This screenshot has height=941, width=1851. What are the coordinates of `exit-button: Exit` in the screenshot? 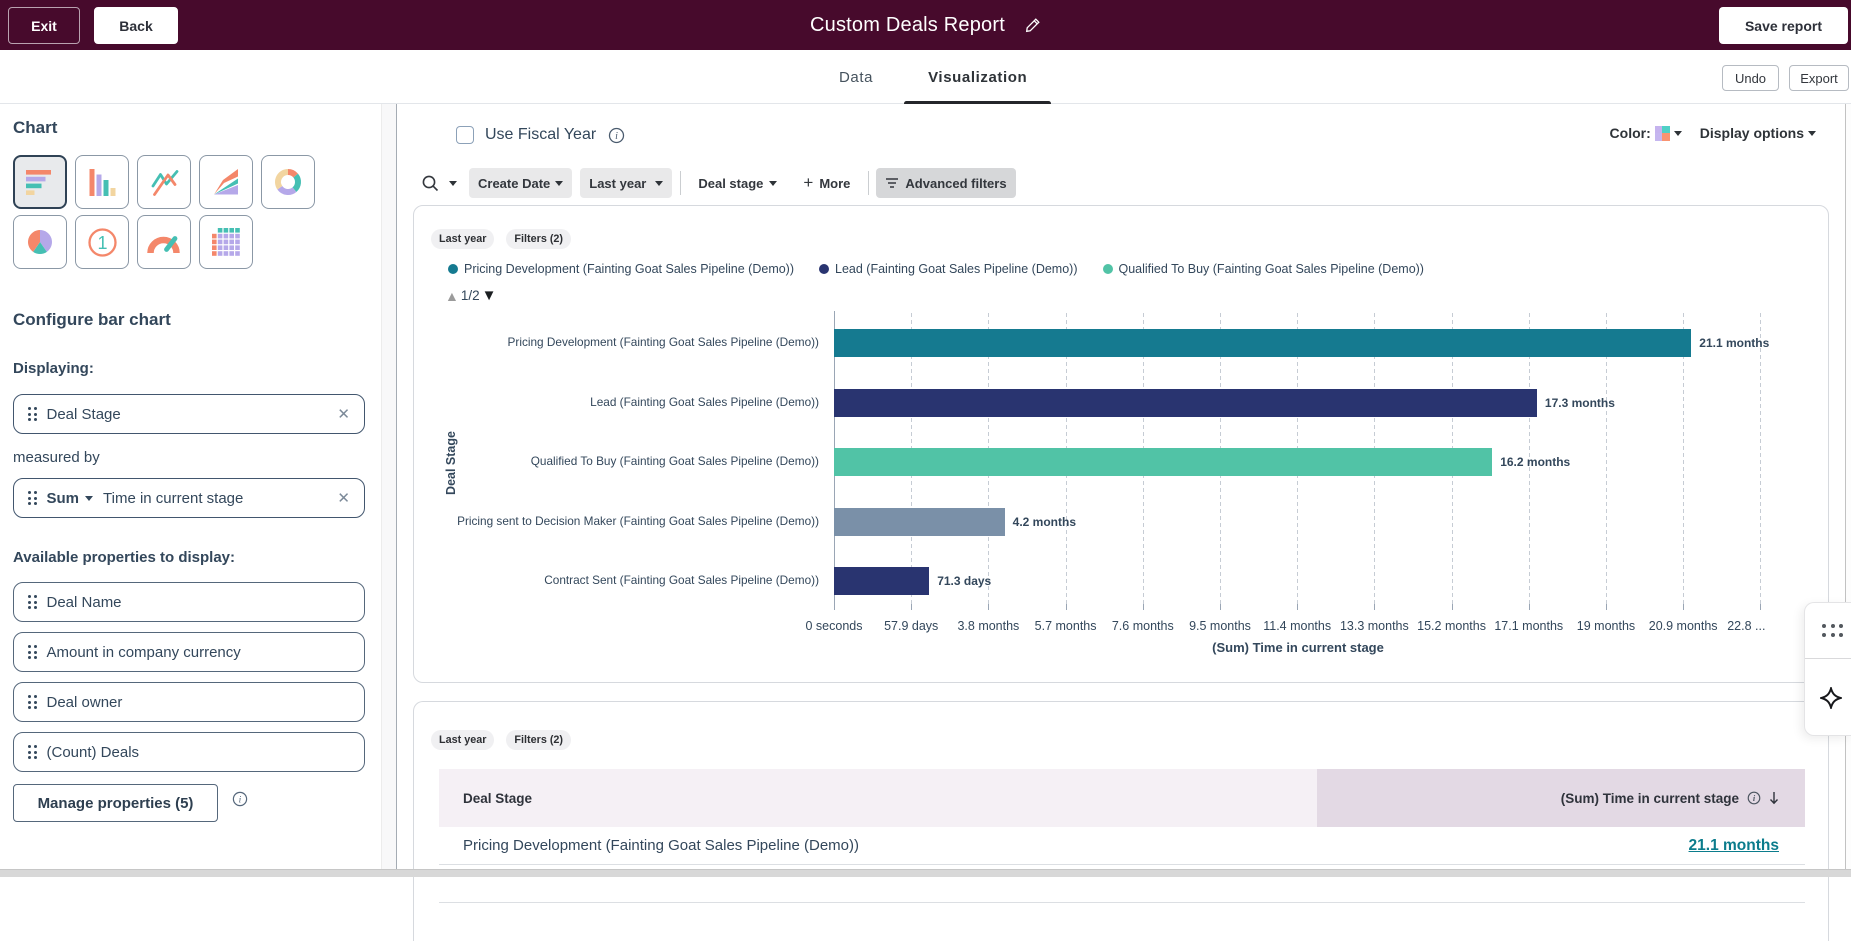 It's located at (44, 25).